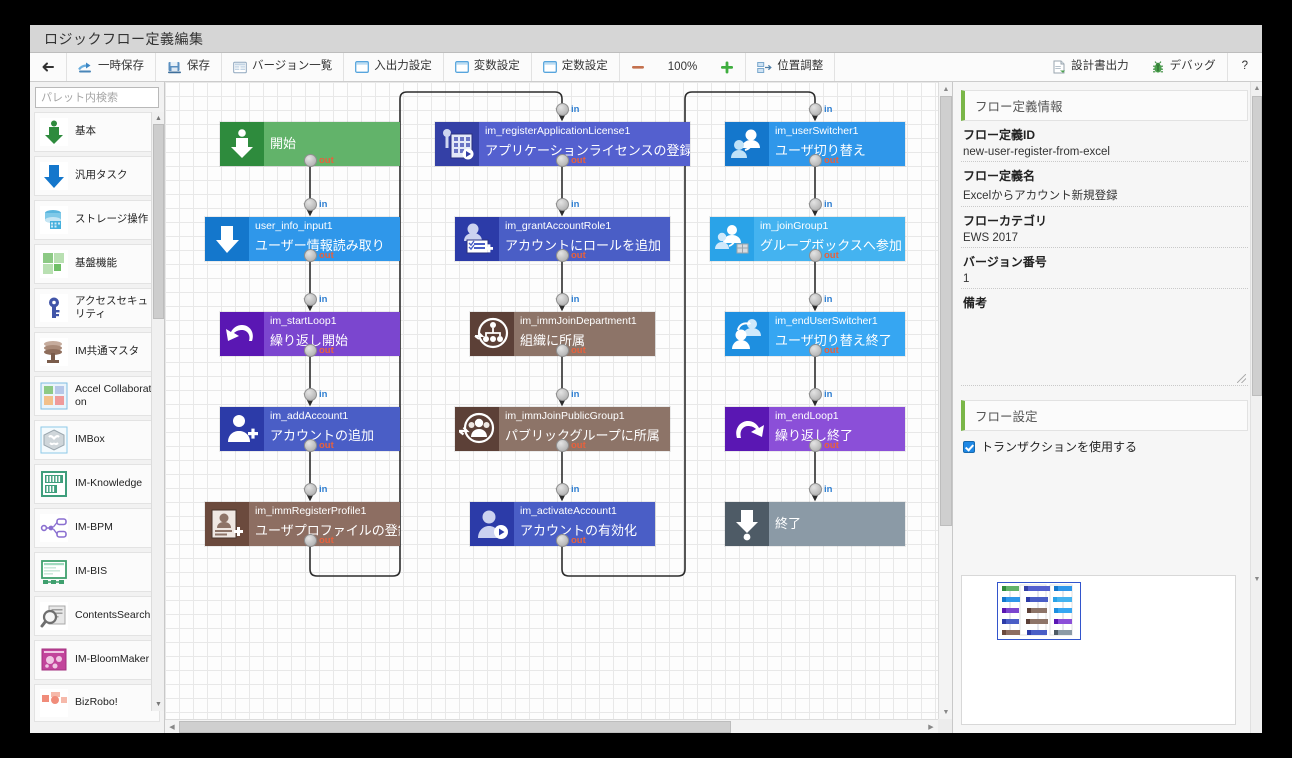 Image resolution: width=1292 pixels, height=758 pixels. What do you see at coordinates (800, 66) in the screenshot?
I see `align-position-label: 位置調整` at bounding box center [800, 66].